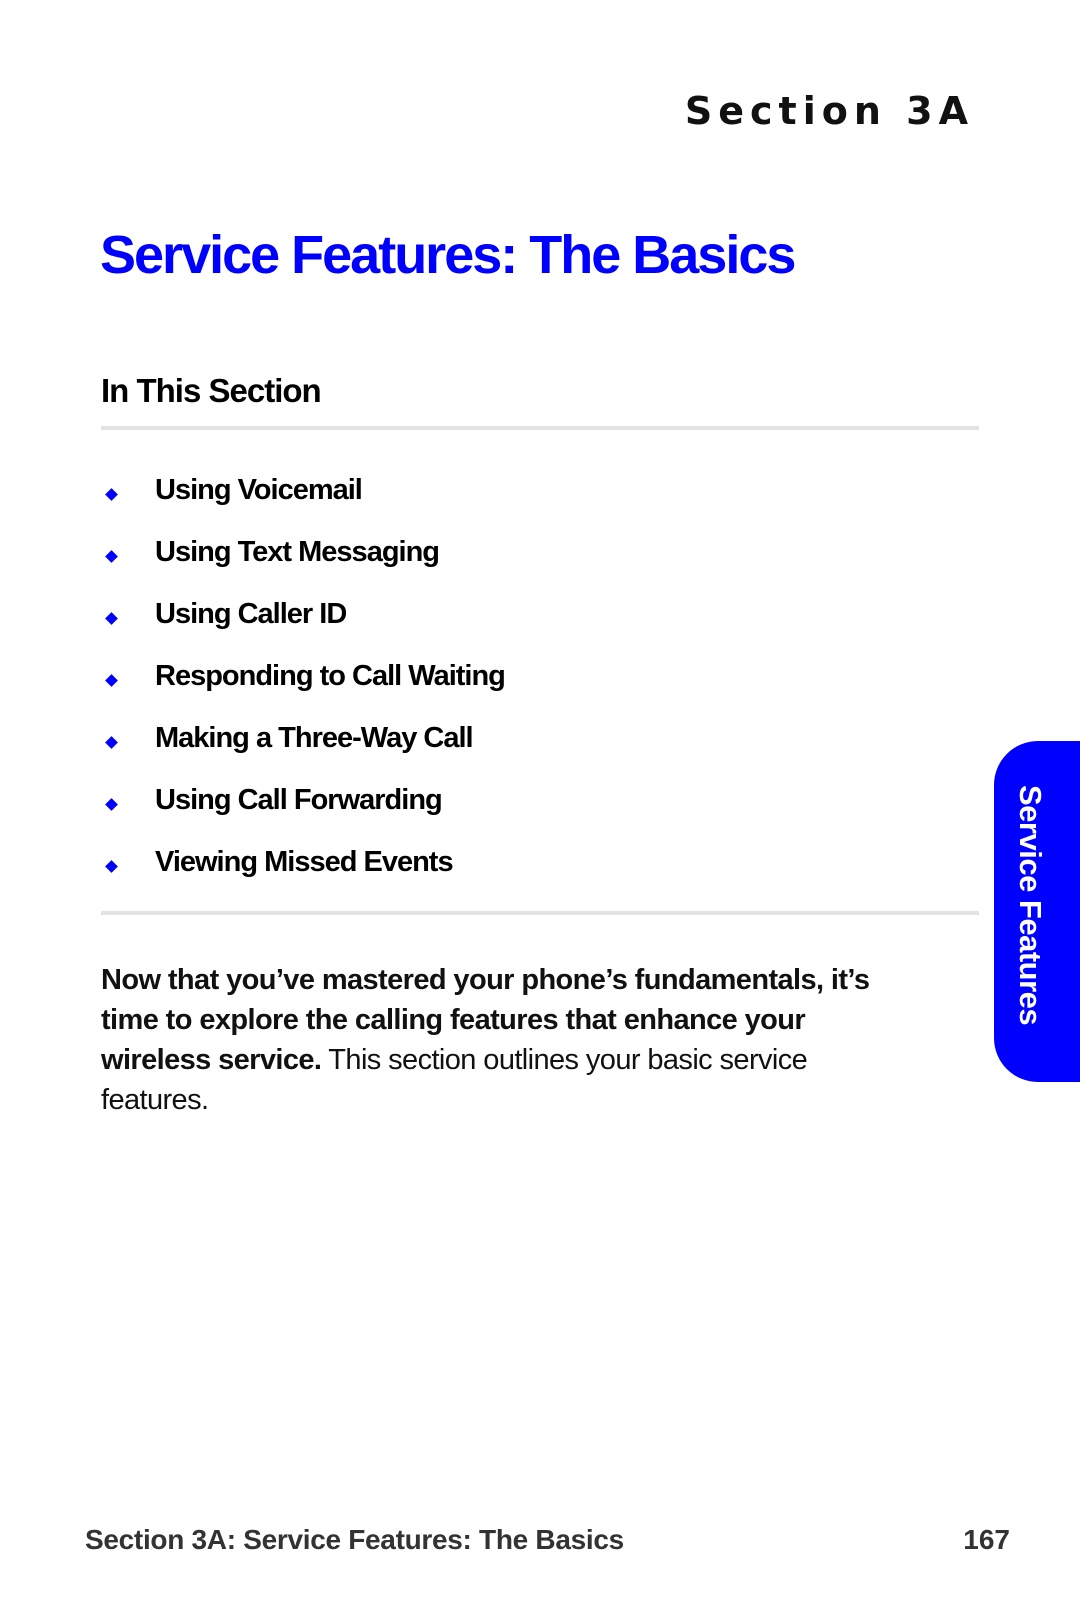 The image size is (1080, 1620). I want to click on list-item: Using Caller ID, so click(303, 614).